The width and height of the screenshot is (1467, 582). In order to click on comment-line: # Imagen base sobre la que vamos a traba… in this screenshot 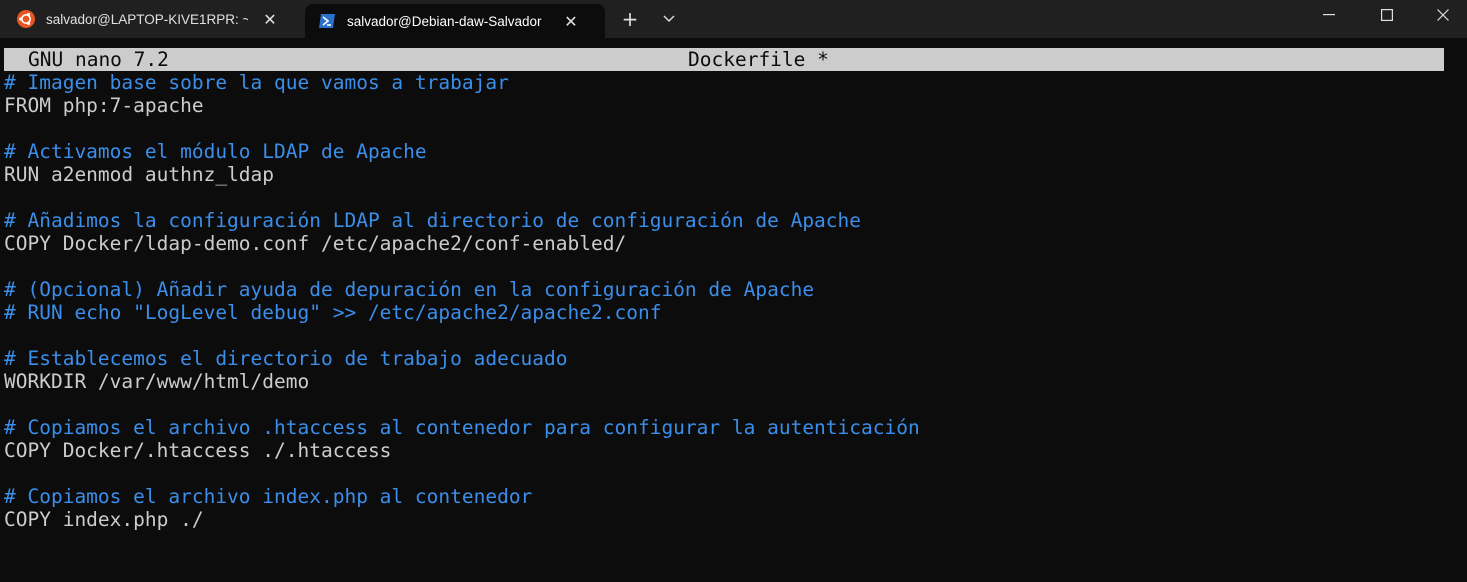, I will do `click(256, 82)`.